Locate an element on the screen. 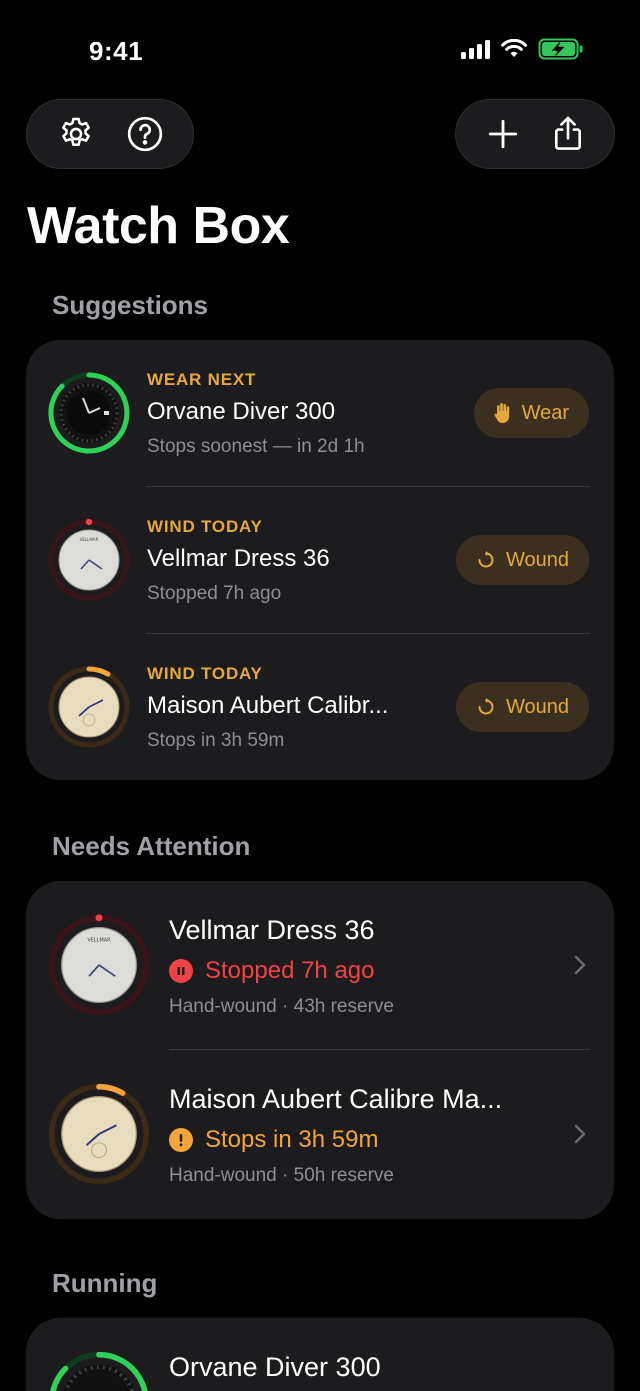  cellular-signal-icon is located at coordinates (475, 49).